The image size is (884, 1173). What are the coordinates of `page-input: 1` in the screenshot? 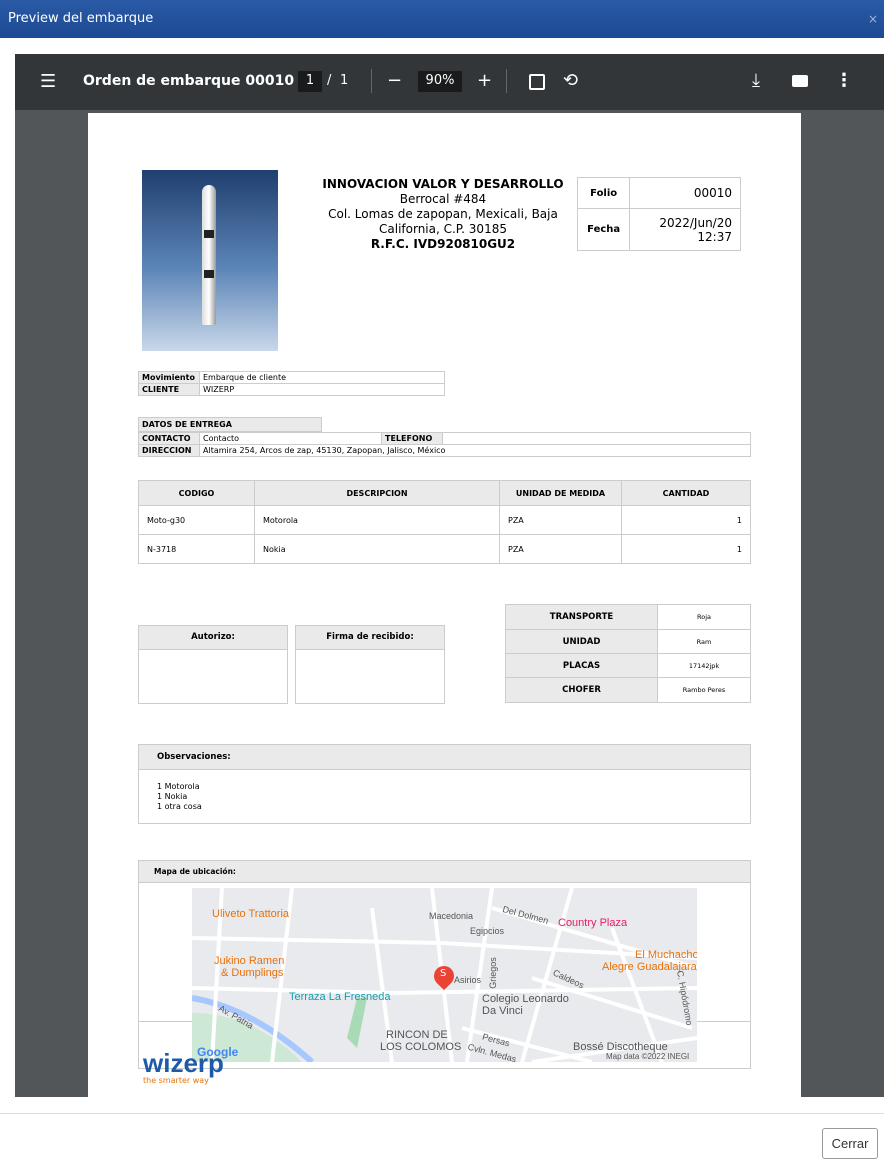 It's located at (310, 81).